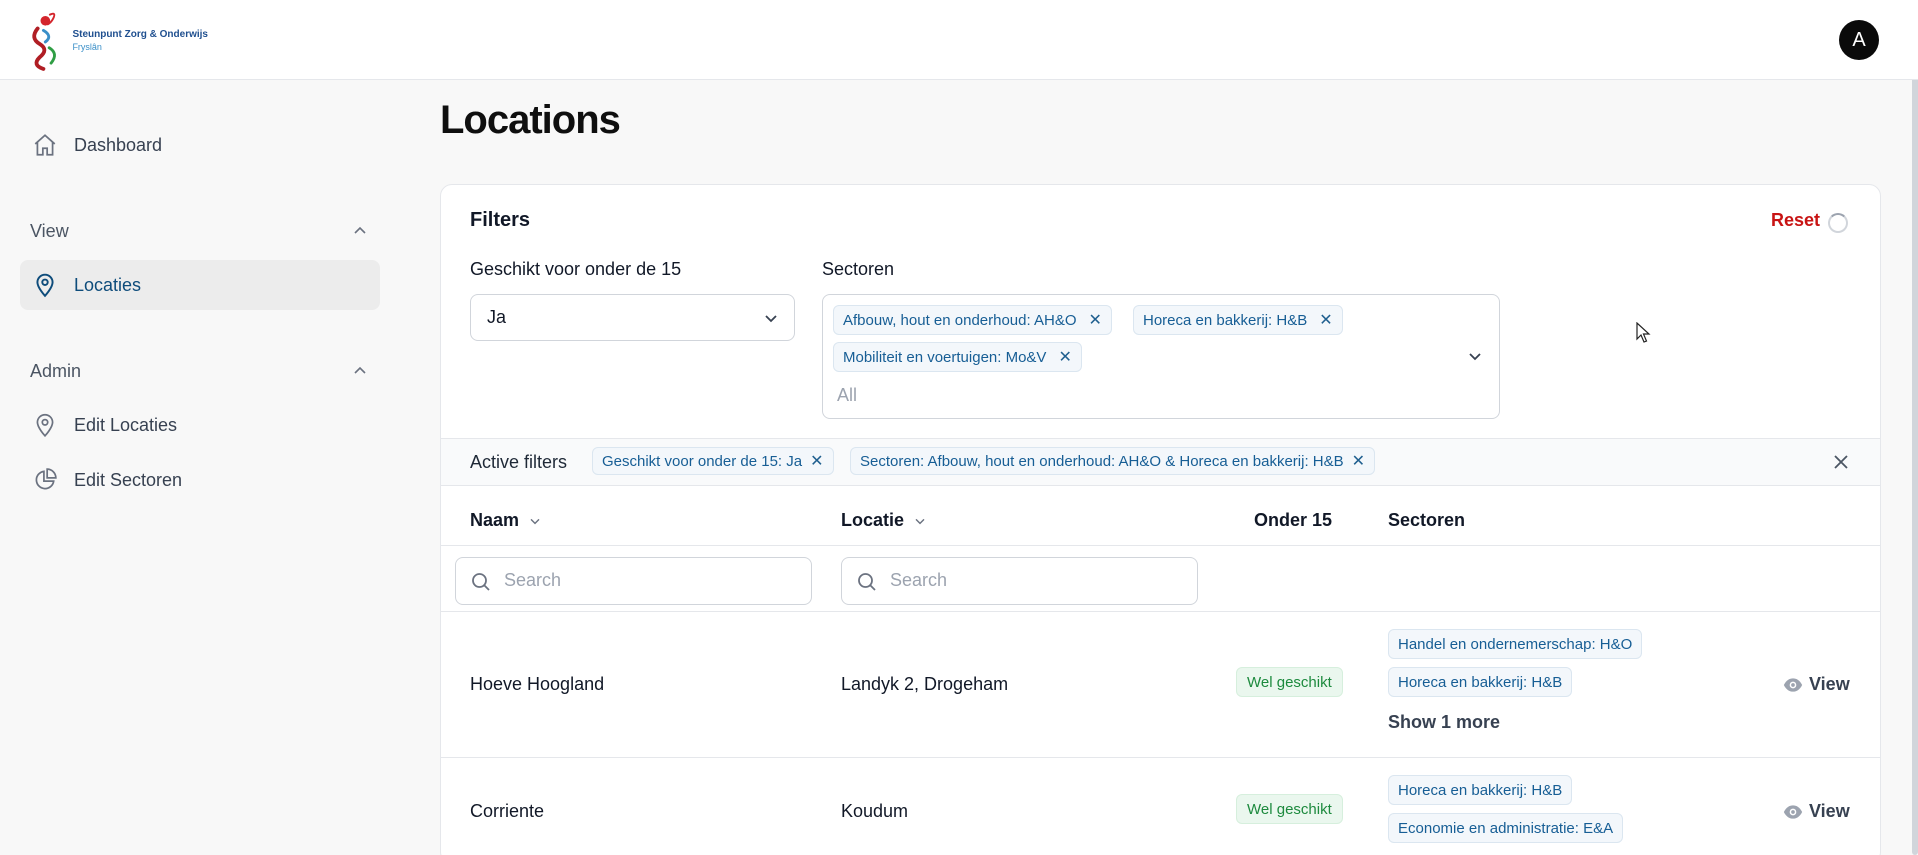 Image resolution: width=1918 pixels, height=855 pixels. What do you see at coordinates (875, 811) in the screenshot?
I see `cell-locatie: Koudum` at bounding box center [875, 811].